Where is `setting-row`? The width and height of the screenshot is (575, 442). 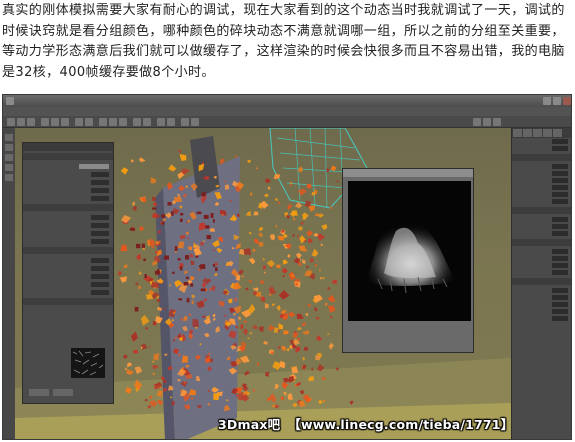
setting-row is located at coordinates (68, 190).